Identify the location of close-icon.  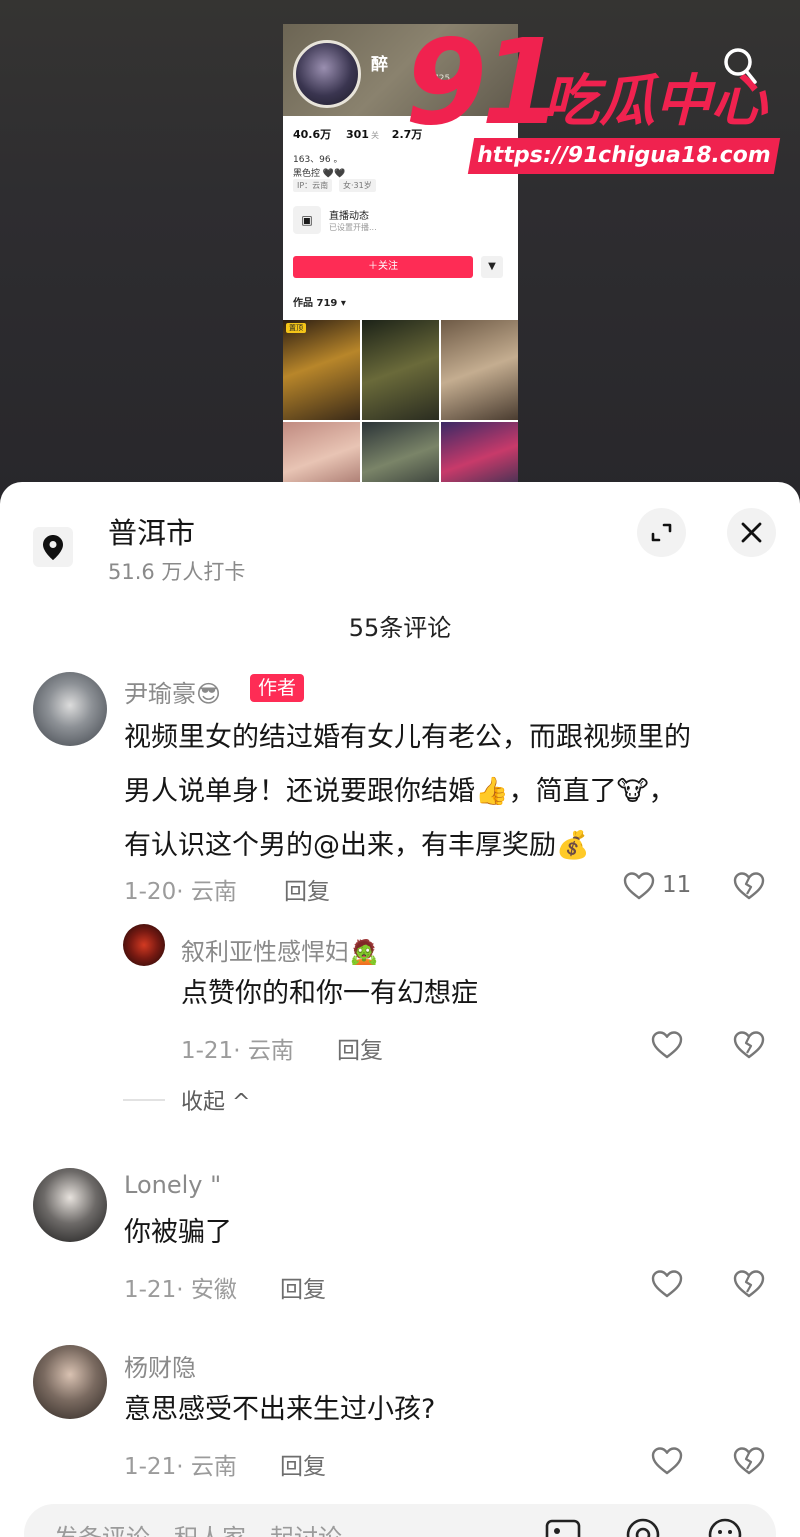
(751, 532).